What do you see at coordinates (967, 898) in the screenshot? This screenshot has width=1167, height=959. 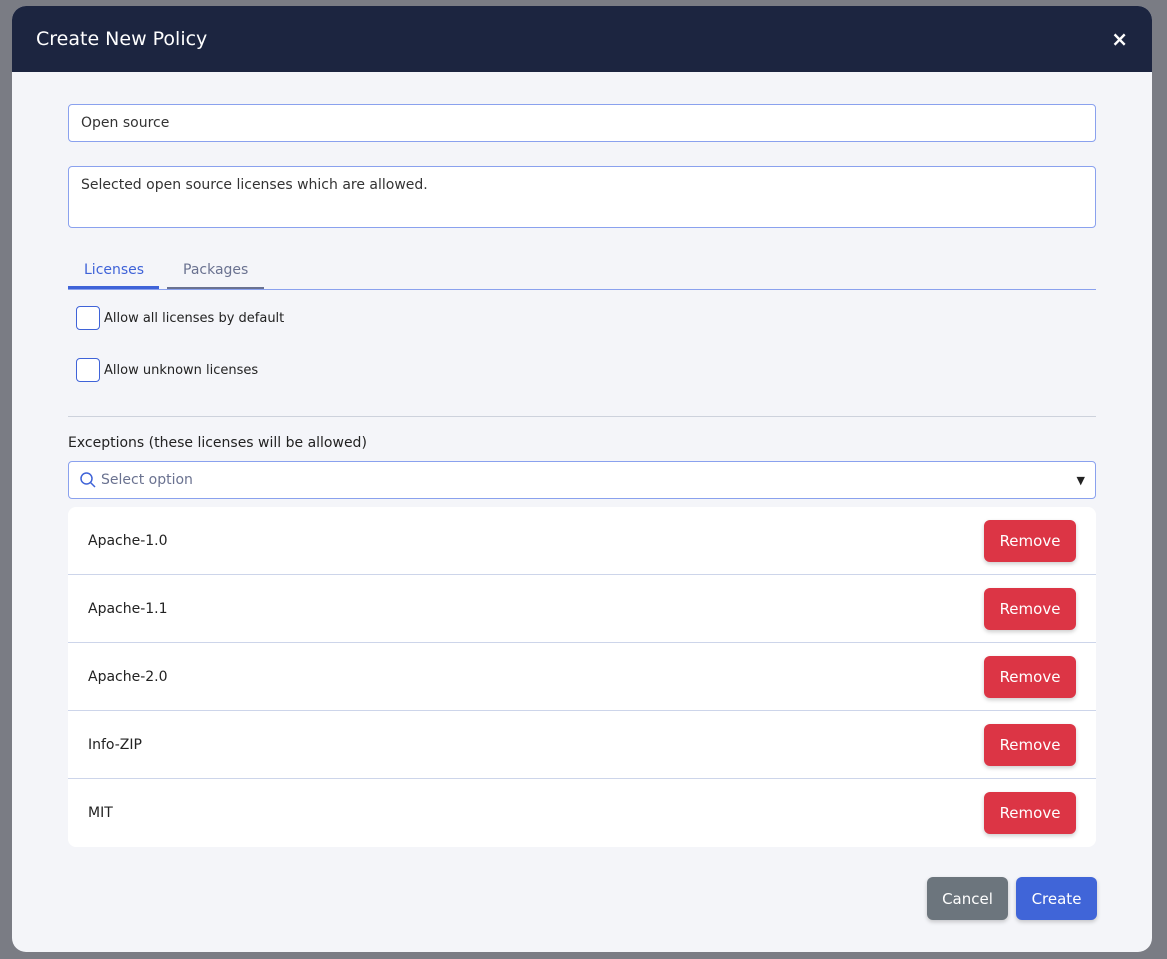 I see `cancel-button: Cancel` at bounding box center [967, 898].